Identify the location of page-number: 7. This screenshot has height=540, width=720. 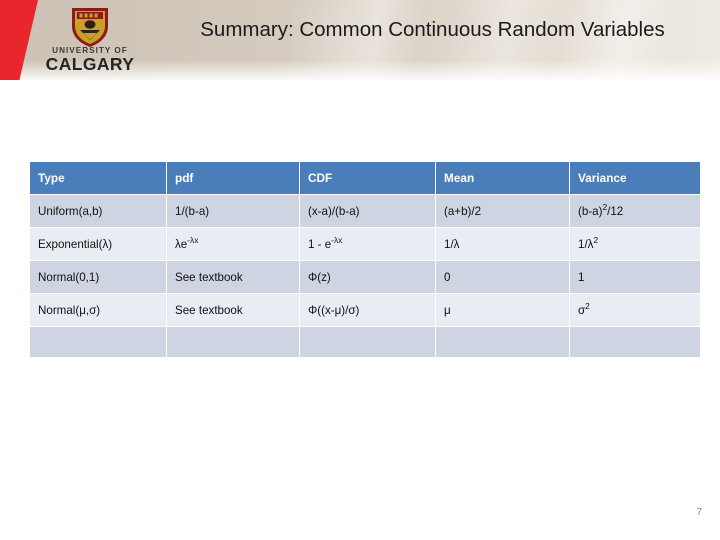
(699, 512).